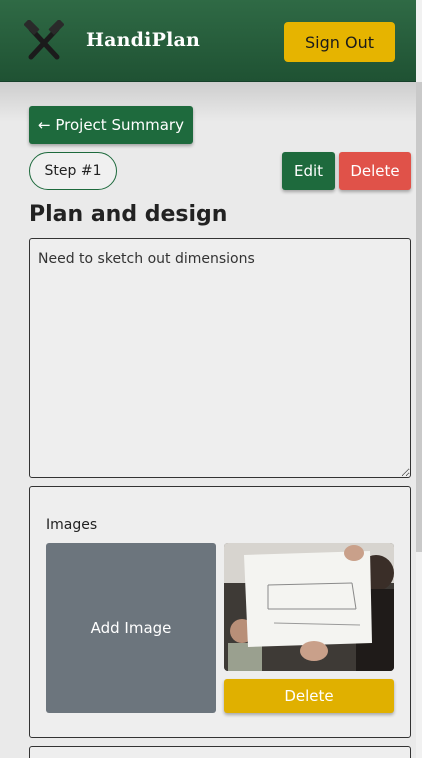  I want to click on step-title: Plan and design, so click(128, 214).